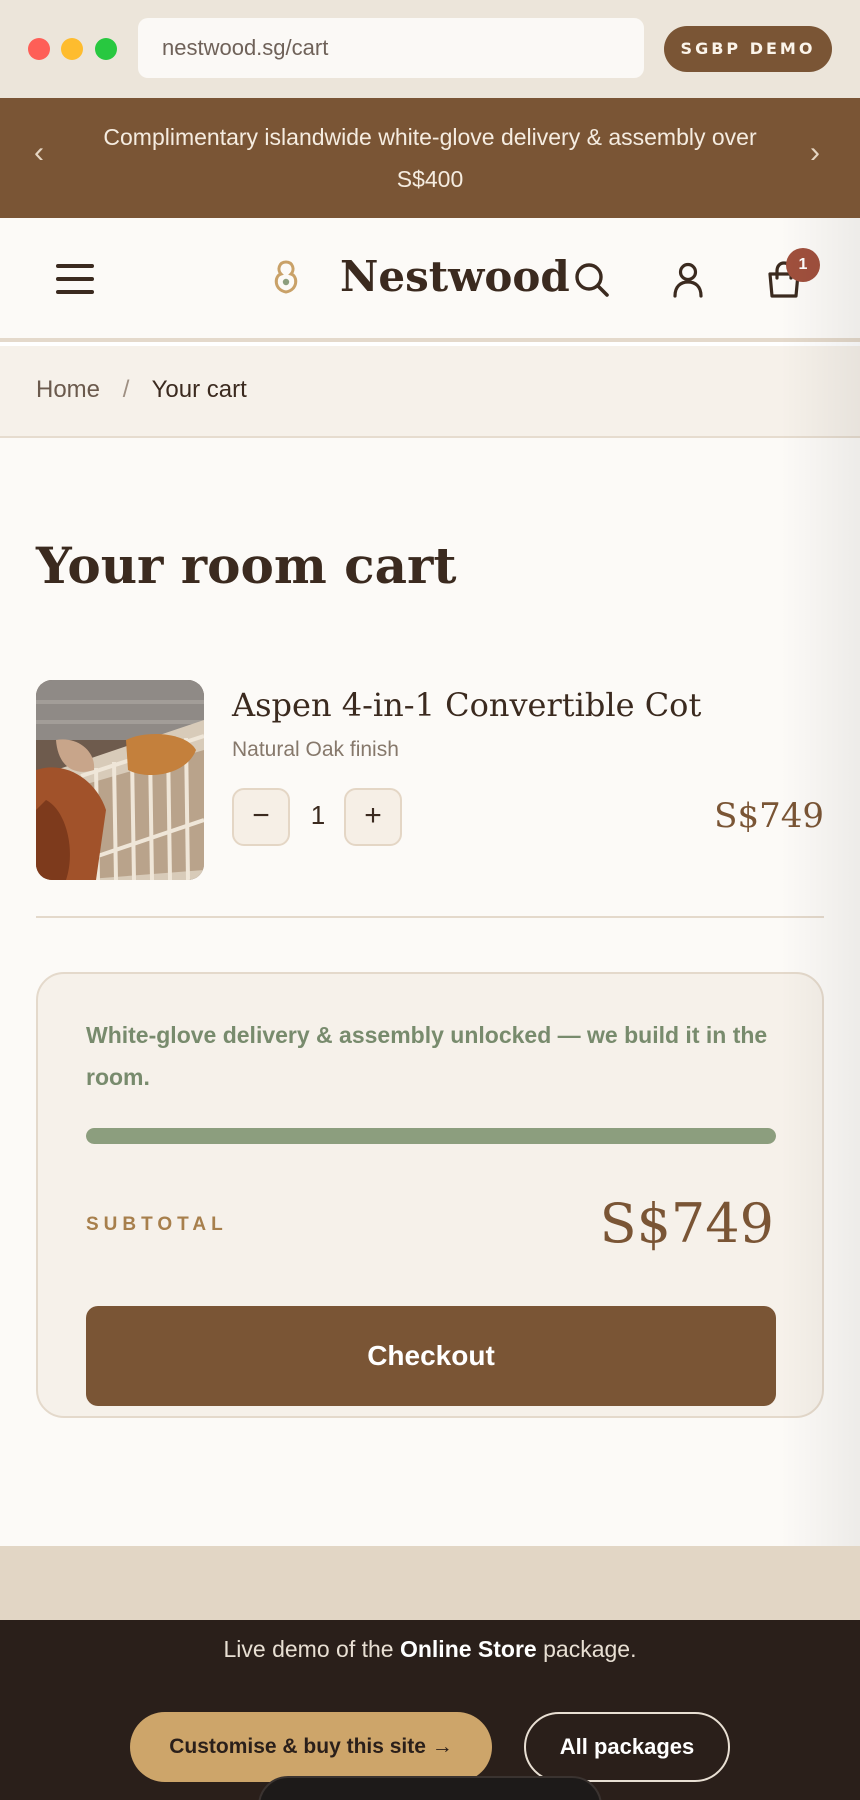  What do you see at coordinates (318, 815) in the screenshot?
I see `quantity-value: 1` at bounding box center [318, 815].